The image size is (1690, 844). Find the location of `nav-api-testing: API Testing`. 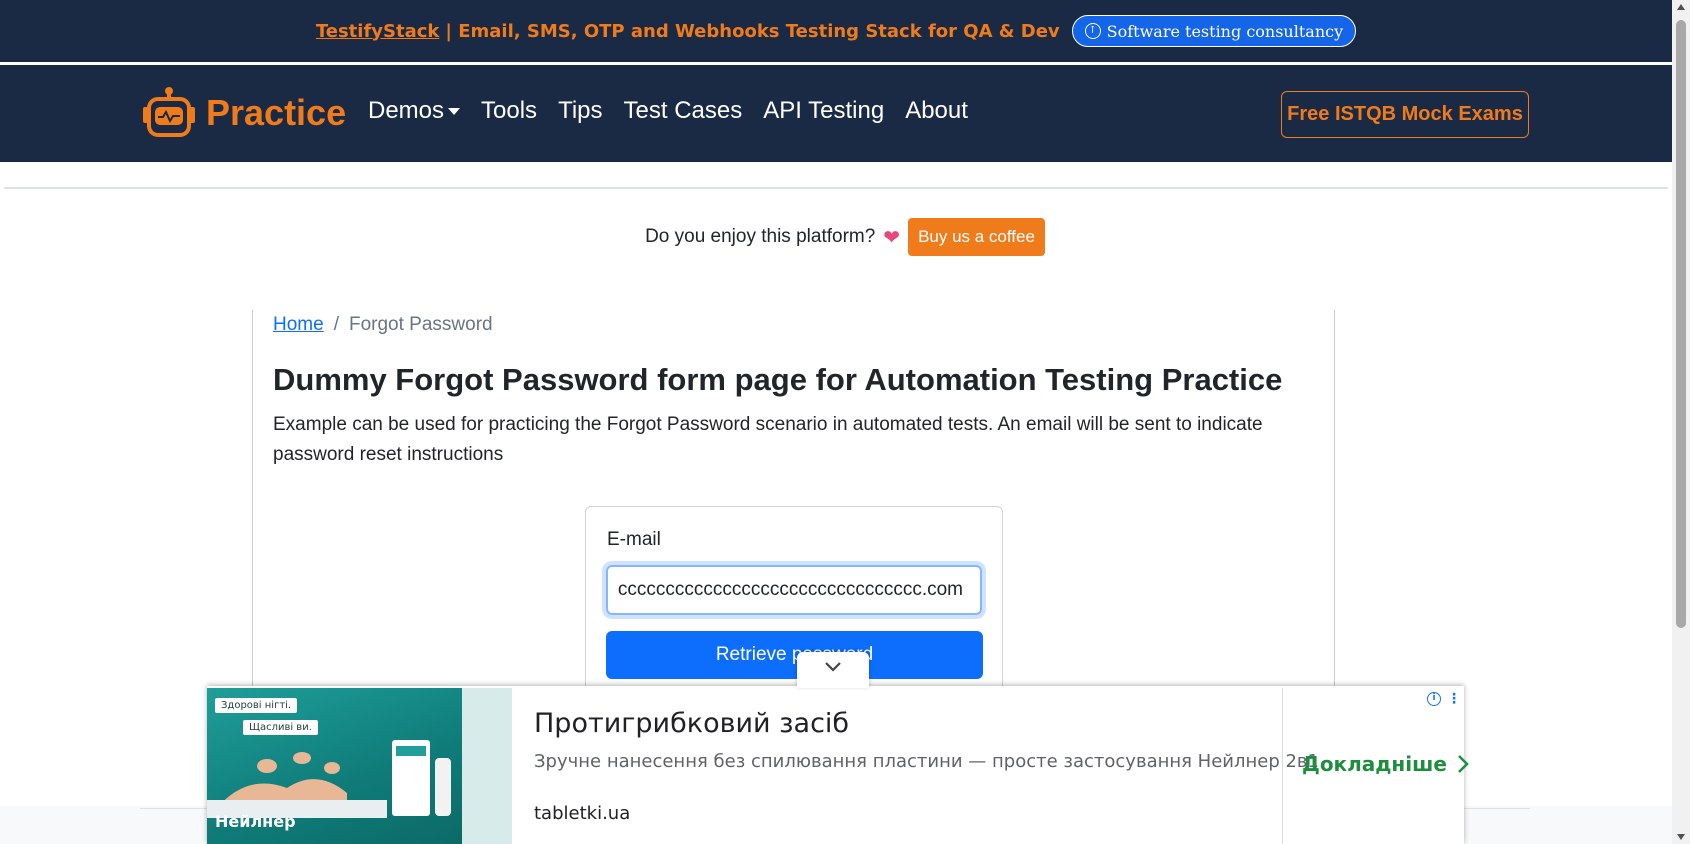

nav-api-testing: API Testing is located at coordinates (823, 111).